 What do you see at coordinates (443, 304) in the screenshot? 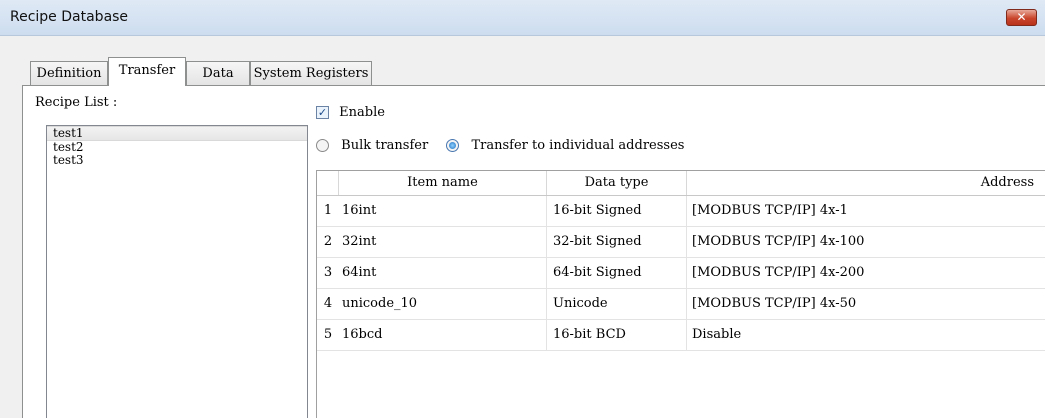
I see `item-name-cell: unicode_10` at bounding box center [443, 304].